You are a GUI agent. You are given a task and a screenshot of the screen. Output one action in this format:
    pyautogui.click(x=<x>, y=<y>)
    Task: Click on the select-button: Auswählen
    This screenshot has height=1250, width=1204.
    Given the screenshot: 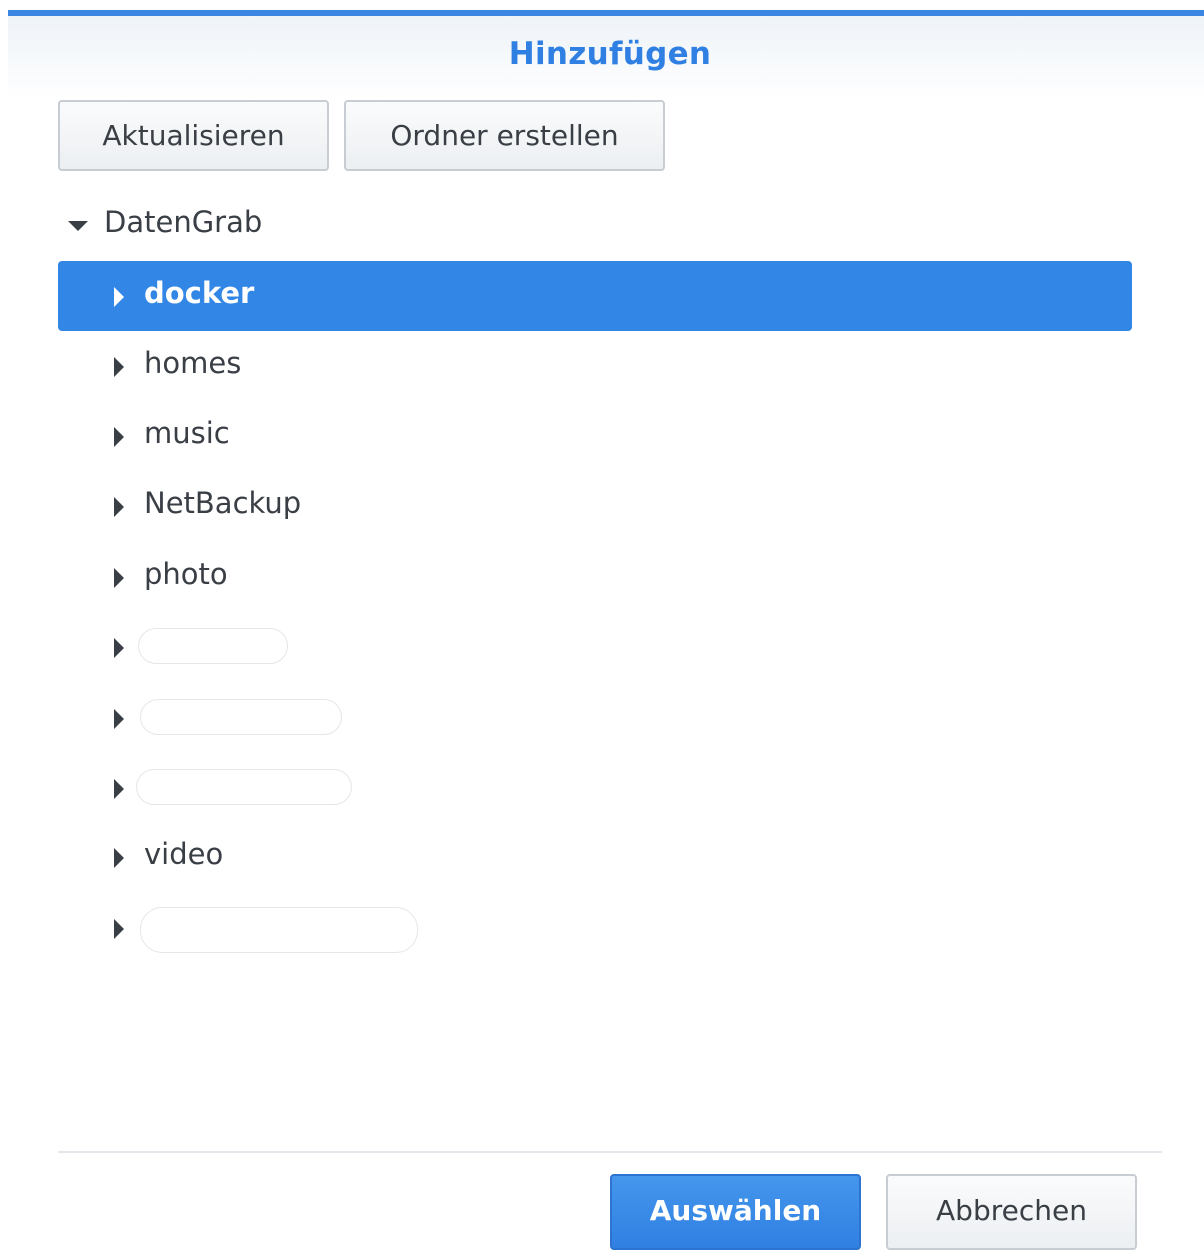 What is the action you would take?
    pyautogui.click(x=735, y=1212)
    